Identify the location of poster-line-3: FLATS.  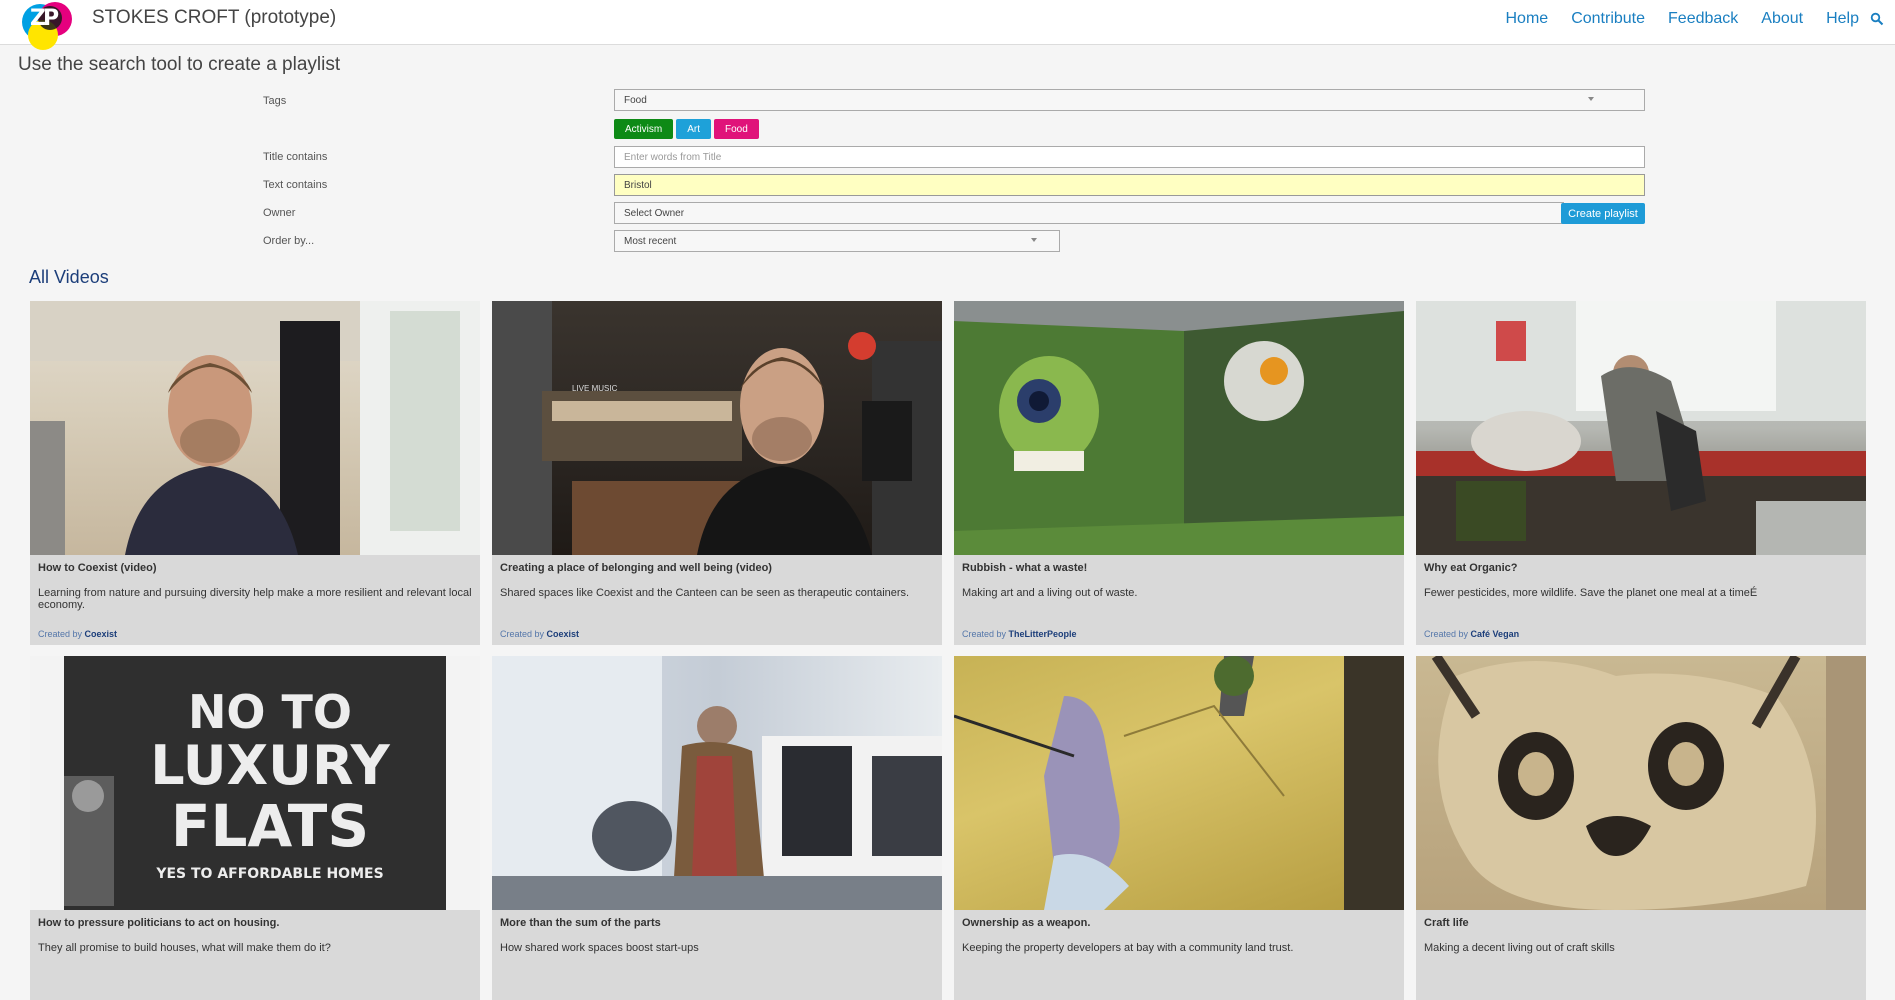
(270, 826).